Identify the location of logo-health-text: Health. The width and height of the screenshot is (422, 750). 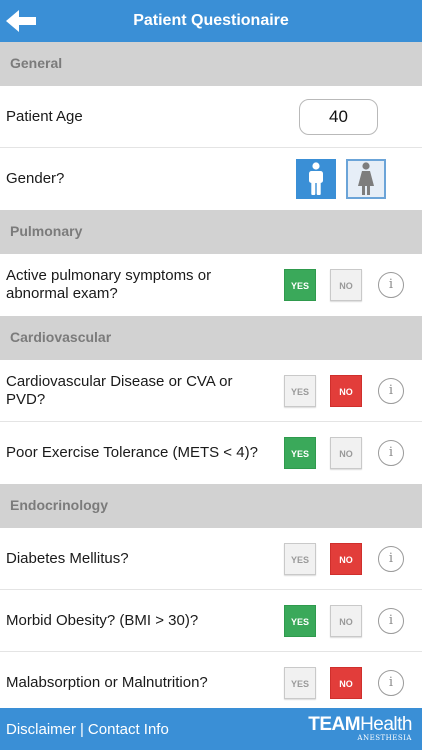
(386, 724).